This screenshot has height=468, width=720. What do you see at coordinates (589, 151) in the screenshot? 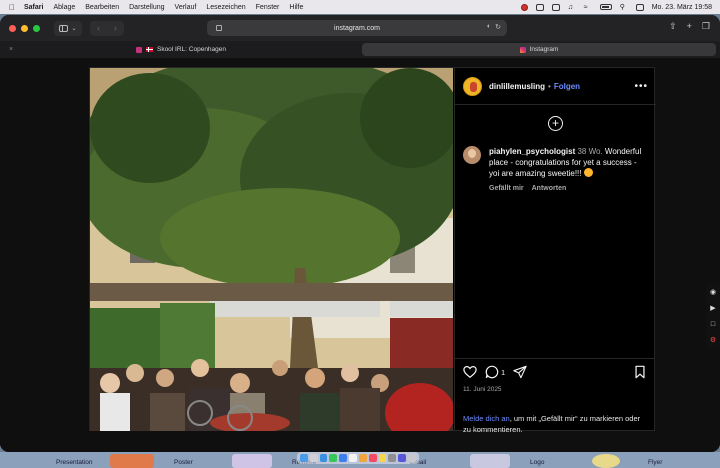
I see `comment-time: 38 Wo.` at bounding box center [589, 151].